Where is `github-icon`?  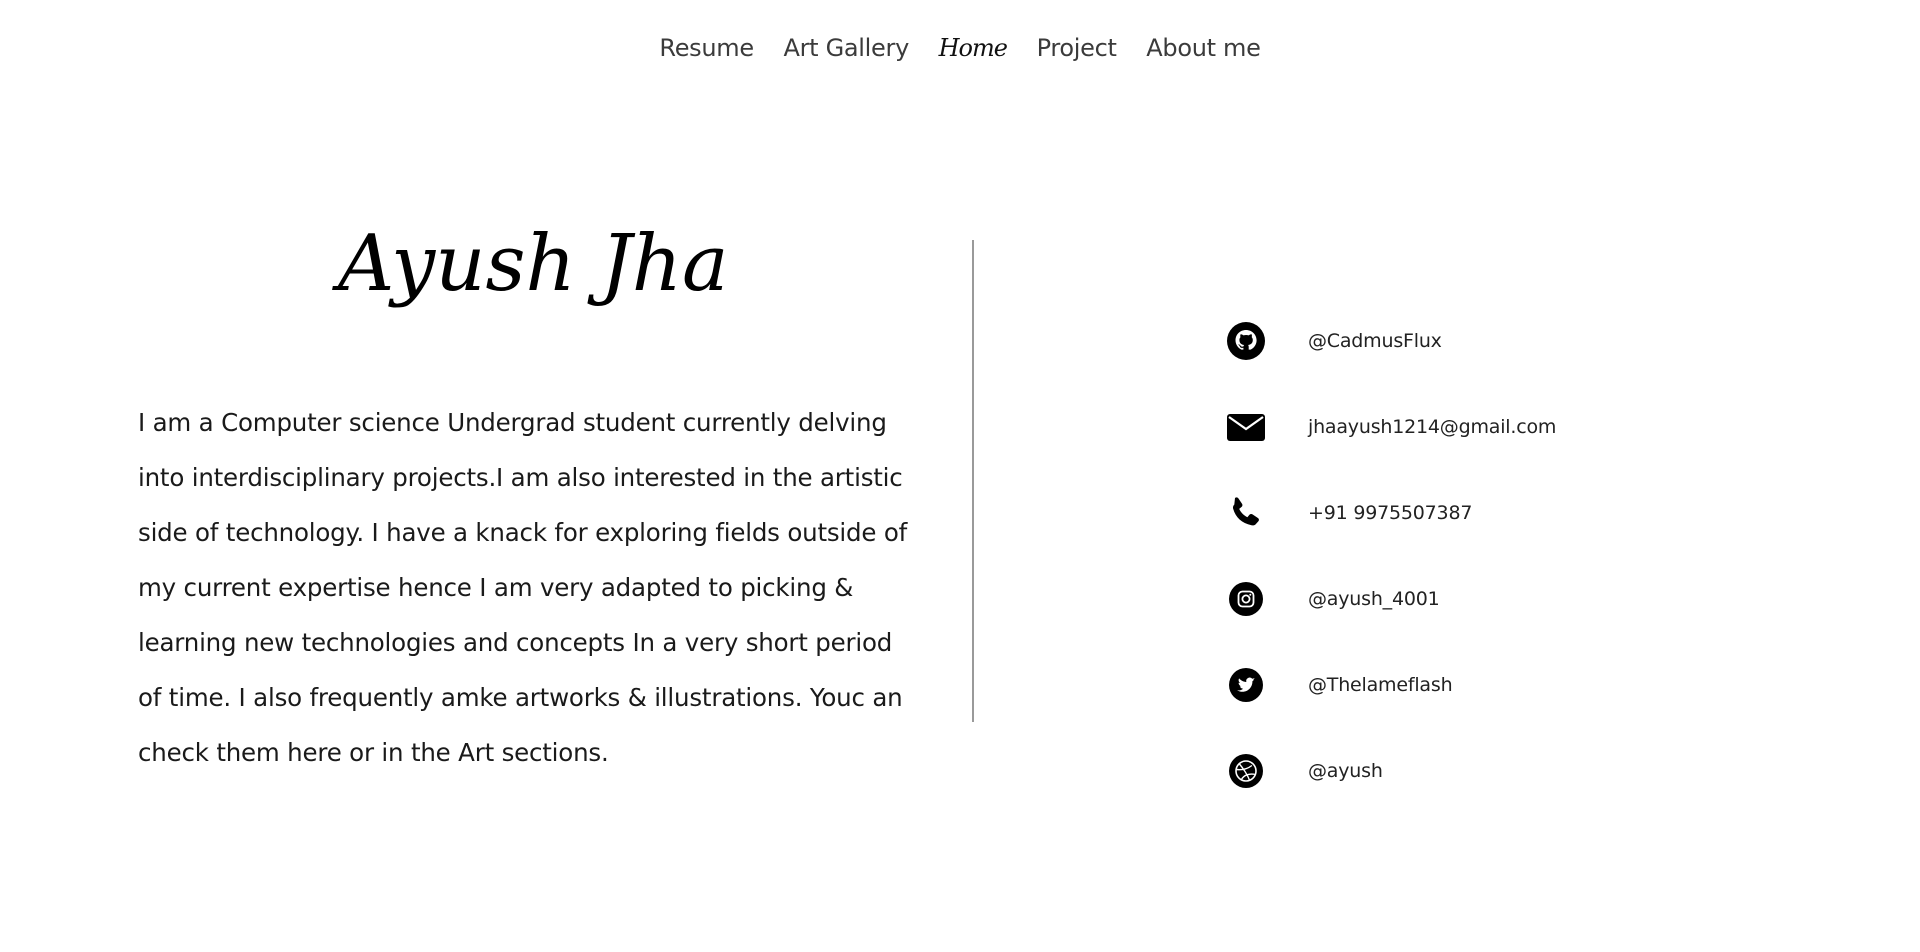 github-icon is located at coordinates (1246, 341).